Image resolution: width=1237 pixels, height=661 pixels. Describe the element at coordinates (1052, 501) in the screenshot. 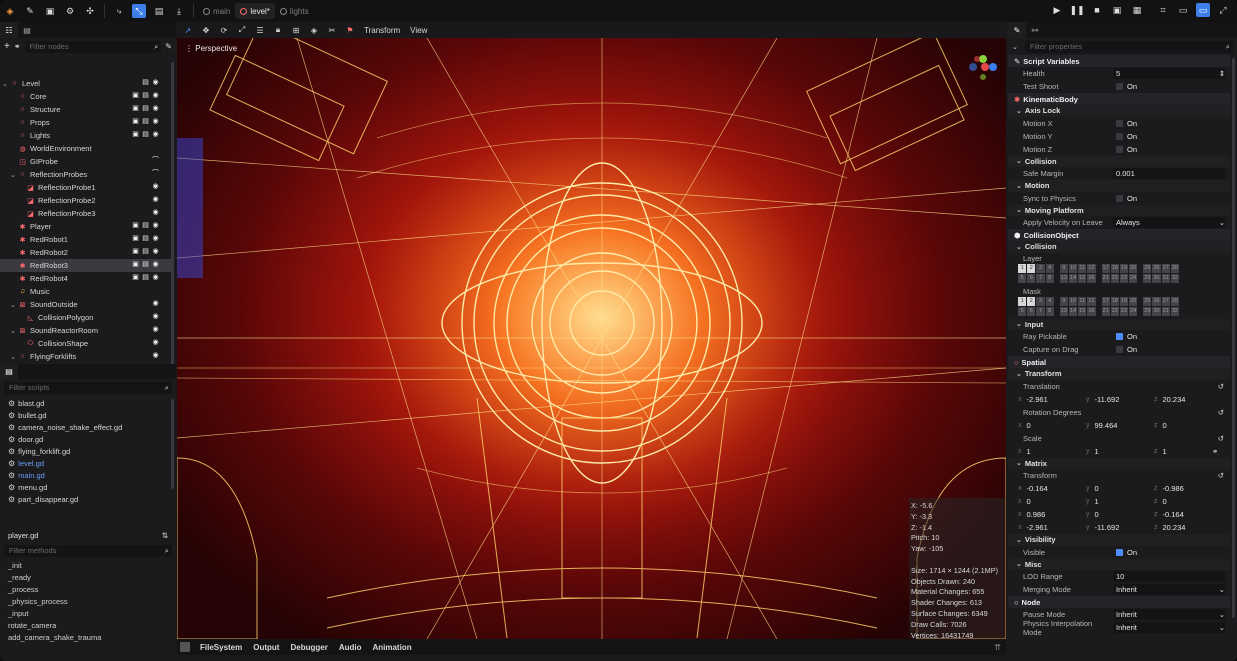

I see `matrix-cell: x0` at that location.